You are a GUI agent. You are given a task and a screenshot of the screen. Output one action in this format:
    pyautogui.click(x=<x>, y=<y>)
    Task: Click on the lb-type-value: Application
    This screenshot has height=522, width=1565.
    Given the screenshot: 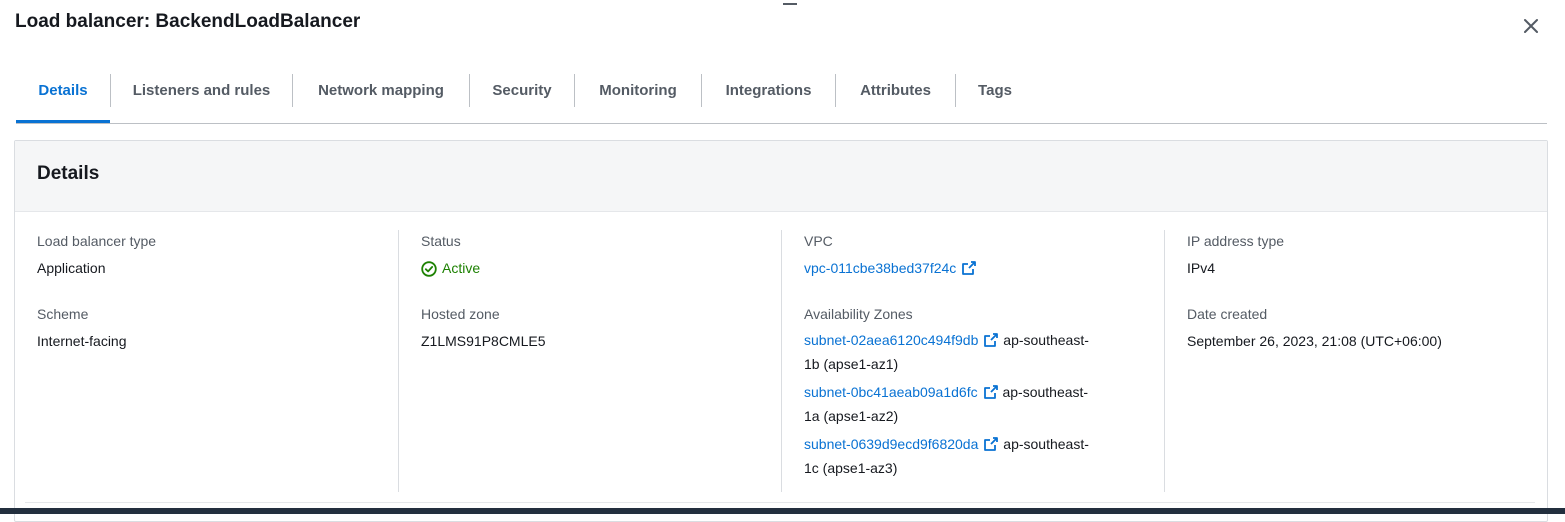 What is the action you would take?
    pyautogui.click(x=71, y=268)
    